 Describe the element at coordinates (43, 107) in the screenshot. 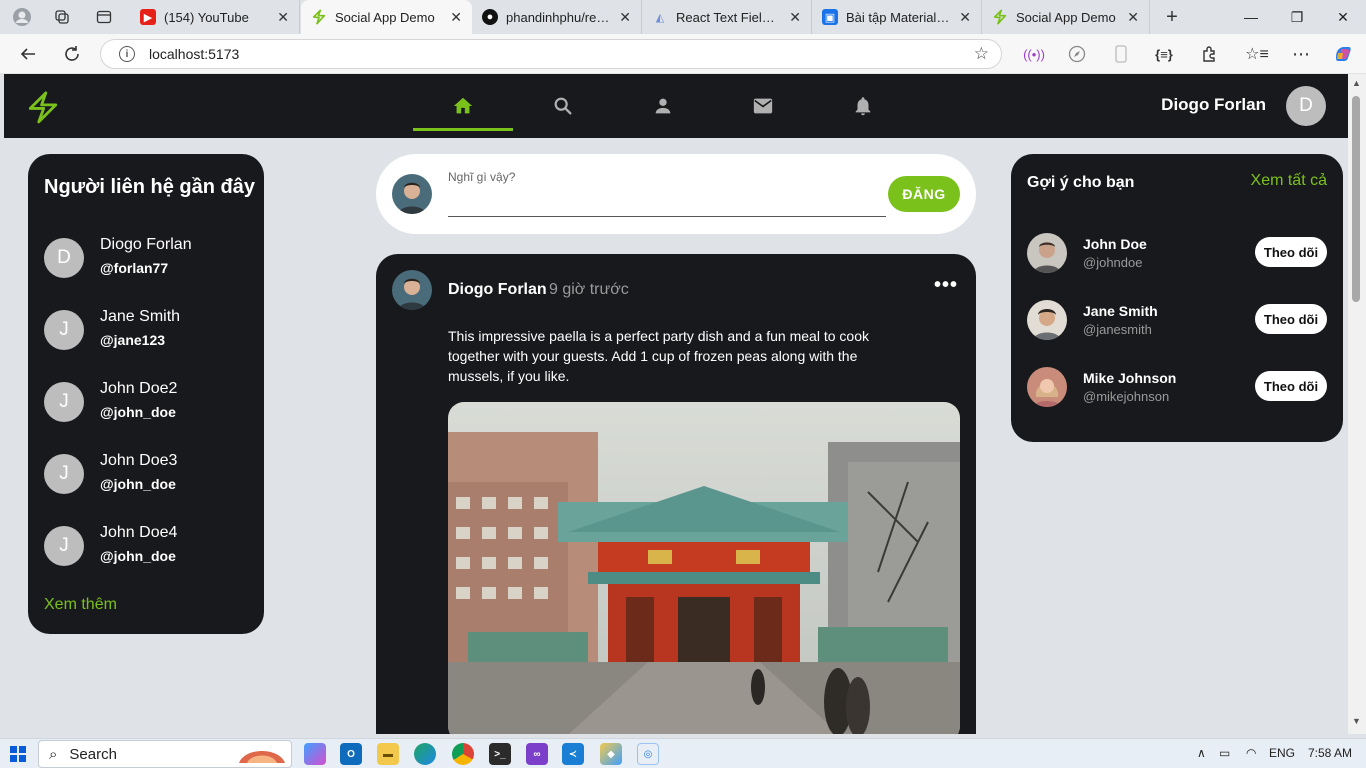

I see `app-logo-bolt-icon` at that location.